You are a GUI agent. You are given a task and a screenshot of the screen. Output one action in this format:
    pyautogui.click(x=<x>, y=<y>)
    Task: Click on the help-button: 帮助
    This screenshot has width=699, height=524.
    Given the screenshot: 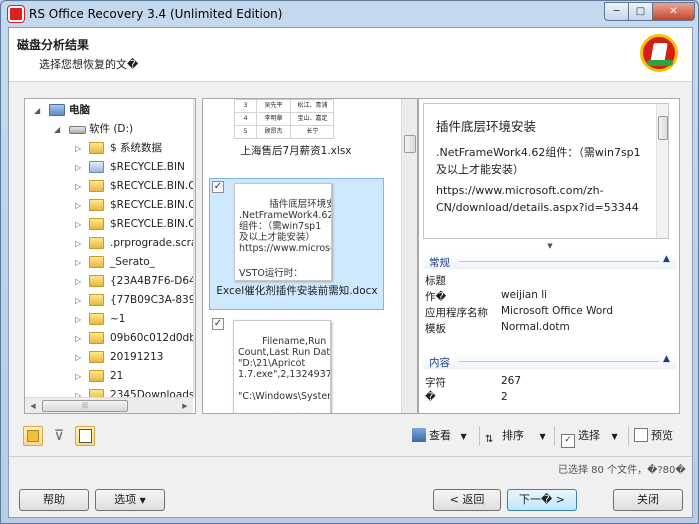 What is the action you would take?
    pyautogui.click(x=54, y=500)
    